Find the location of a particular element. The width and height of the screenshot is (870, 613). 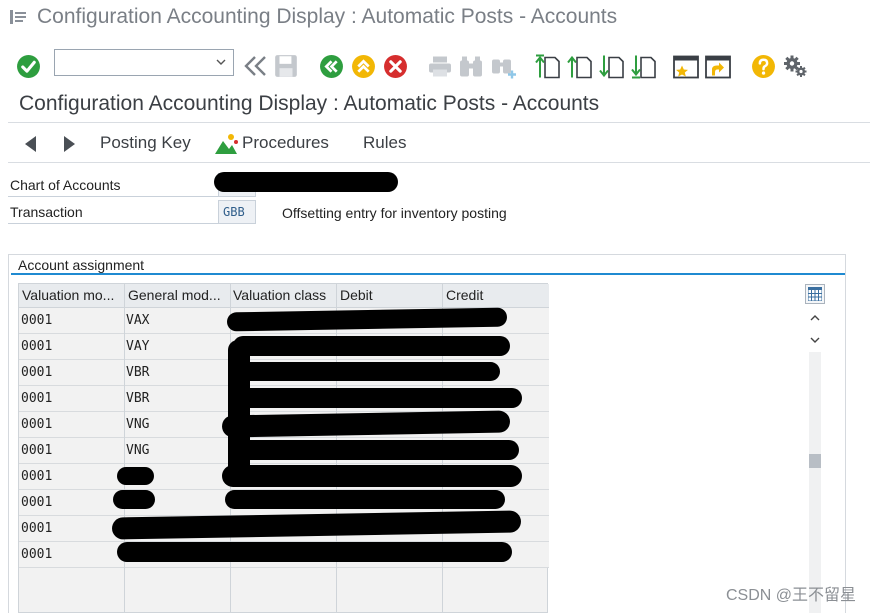

create-session-icon is located at coordinates (686, 66).